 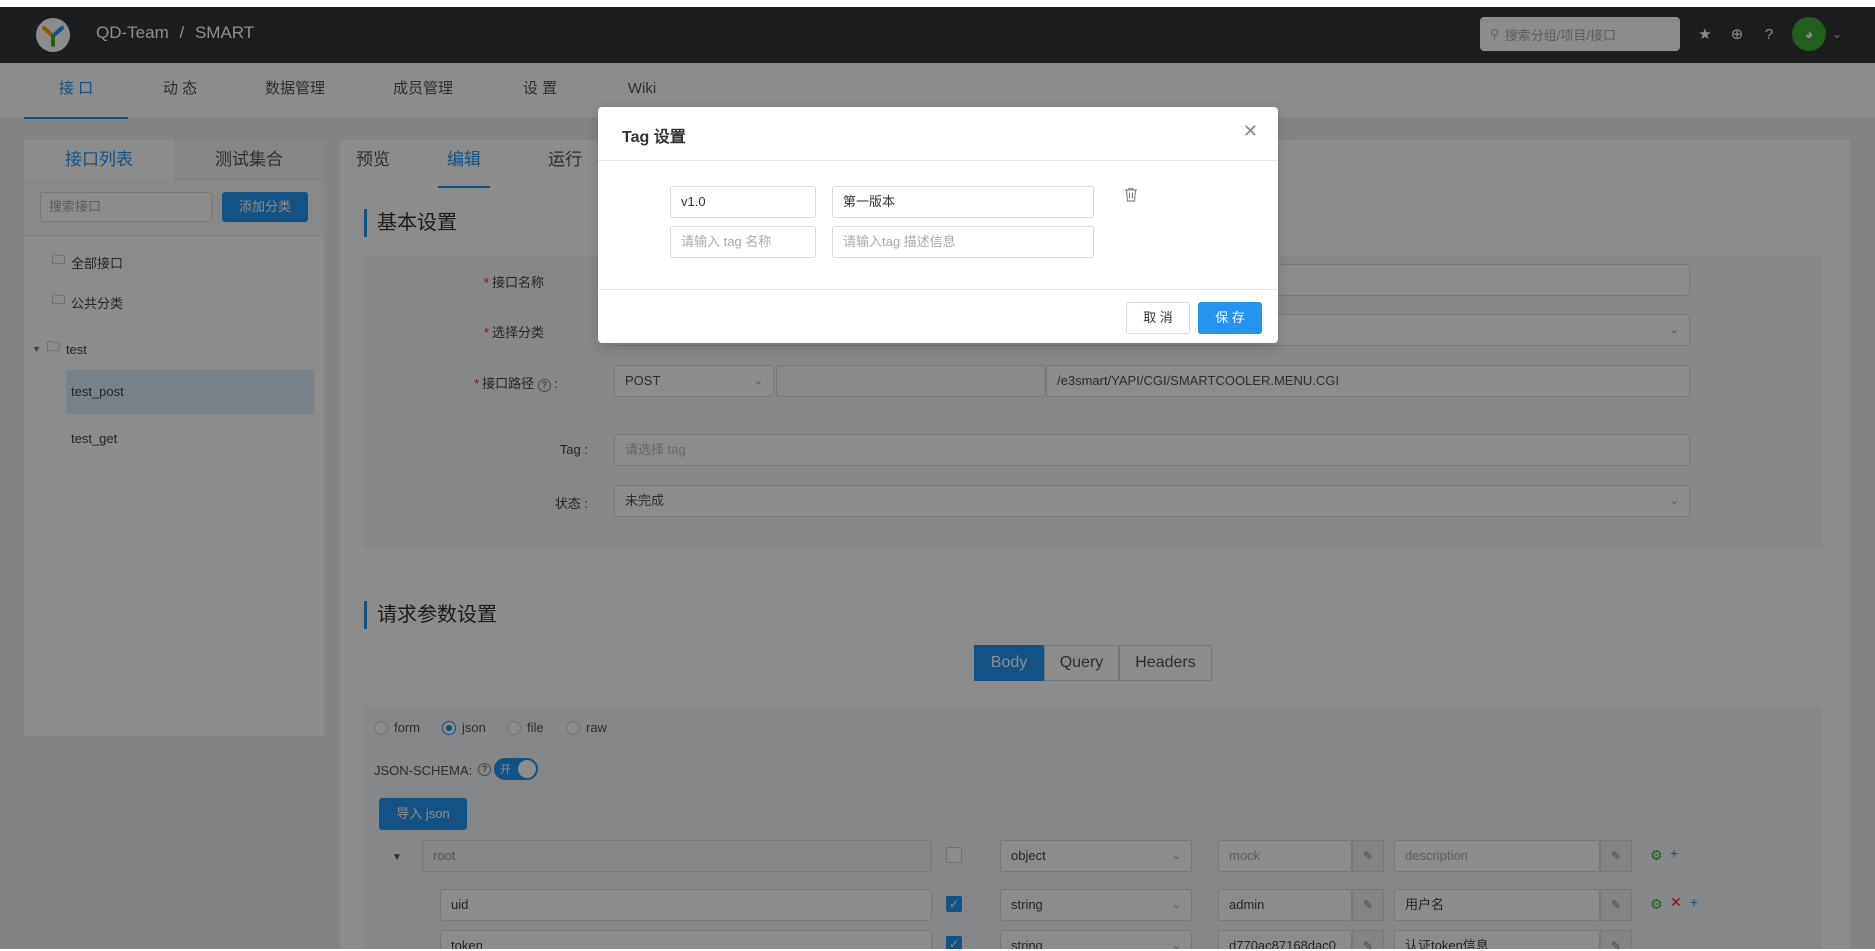 I want to click on modal-header: Tag 设置 ✕, so click(x=938, y=134).